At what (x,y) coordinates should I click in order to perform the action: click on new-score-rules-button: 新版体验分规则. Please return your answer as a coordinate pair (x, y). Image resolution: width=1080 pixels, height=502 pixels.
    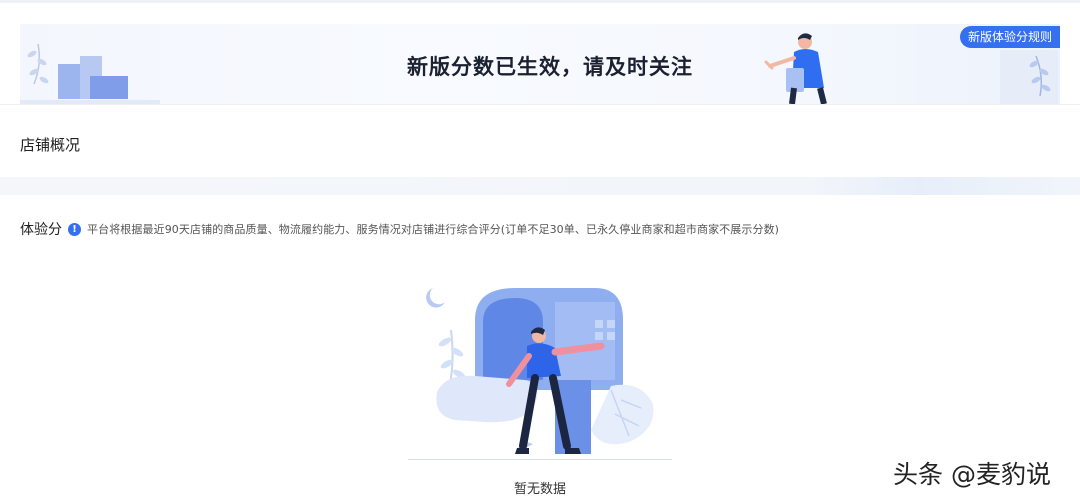
    Looking at the image, I should click on (1009, 37).